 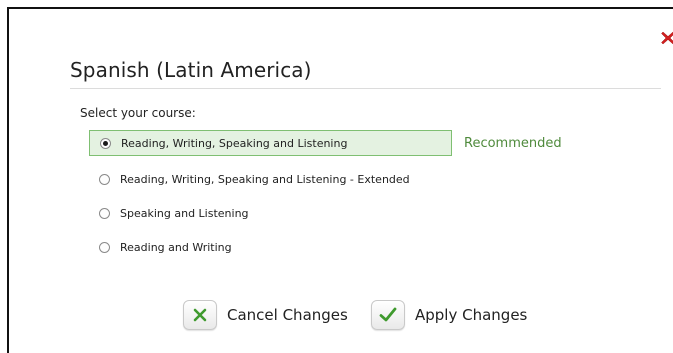 I want to click on green-checkmark-icon, so click(x=388, y=314).